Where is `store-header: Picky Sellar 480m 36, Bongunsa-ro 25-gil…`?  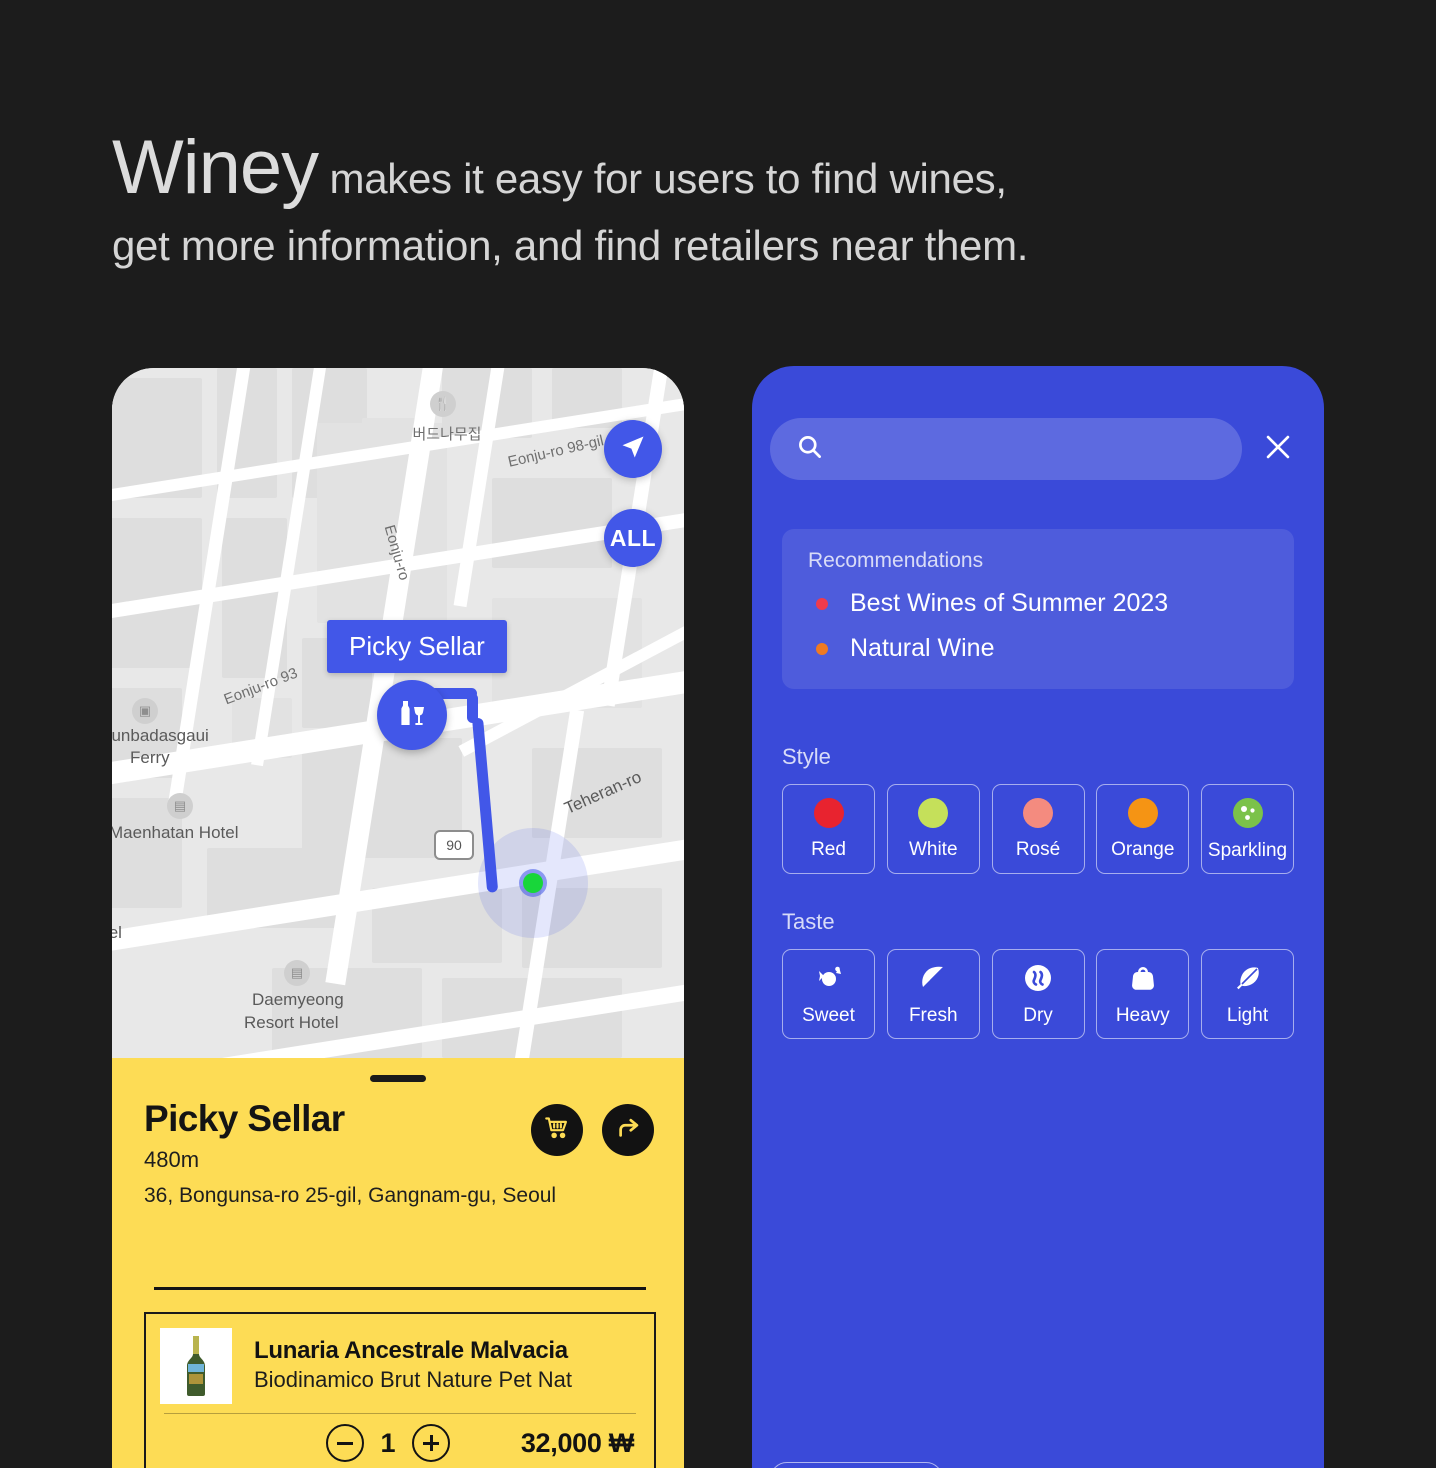 store-header: Picky Sellar 480m 36, Bongunsa-ro 25-gil… is located at coordinates (399, 1153).